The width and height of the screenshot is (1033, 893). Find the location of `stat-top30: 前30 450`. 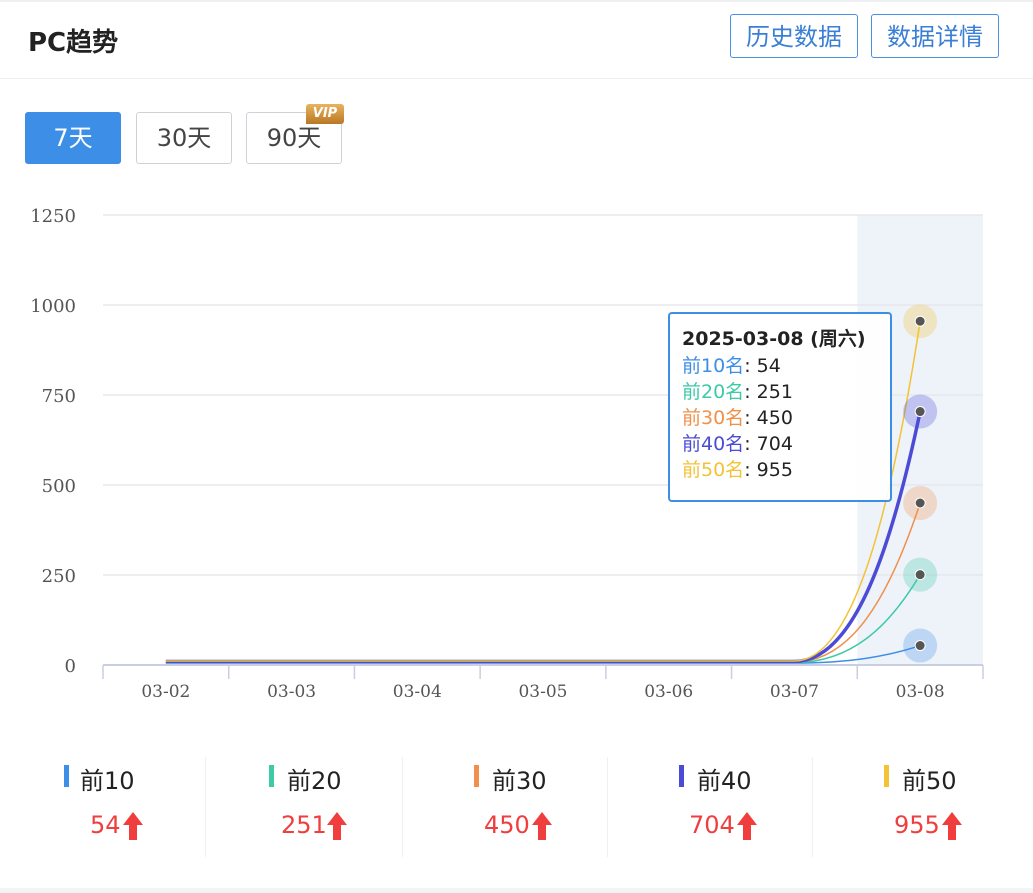

stat-top30: 前30 450 is located at coordinates (505, 807).